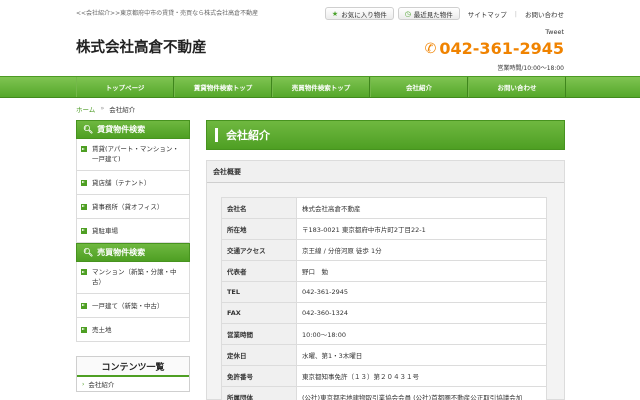  What do you see at coordinates (421, 208) in the screenshot?
I see `row-value: 株式会社高倉不動産` at bounding box center [421, 208].